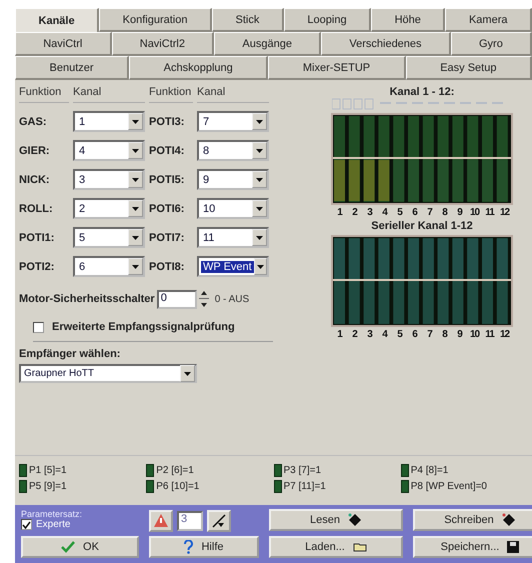 The width and height of the screenshot is (532, 563). What do you see at coordinates (429, 470) in the screenshot?
I see `poti-status: P4 [8]=1` at bounding box center [429, 470].